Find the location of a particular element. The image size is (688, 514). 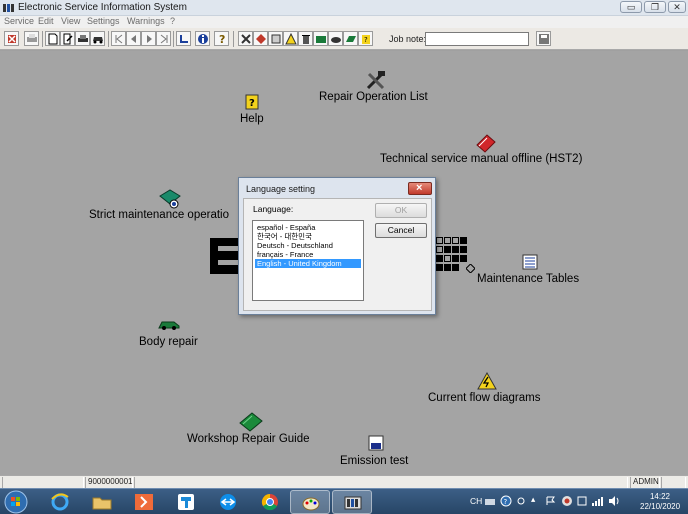

menu-help: ? is located at coordinates (172, 21).